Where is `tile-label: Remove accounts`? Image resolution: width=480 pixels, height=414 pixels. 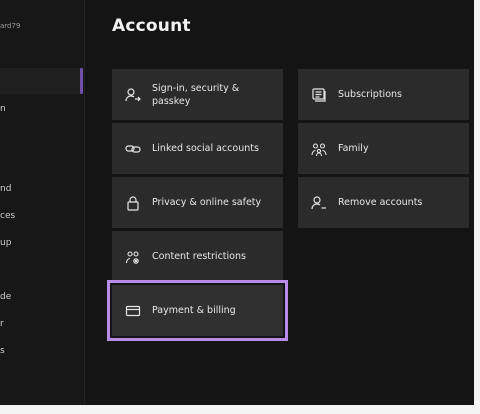 tile-label: Remove accounts is located at coordinates (380, 202).